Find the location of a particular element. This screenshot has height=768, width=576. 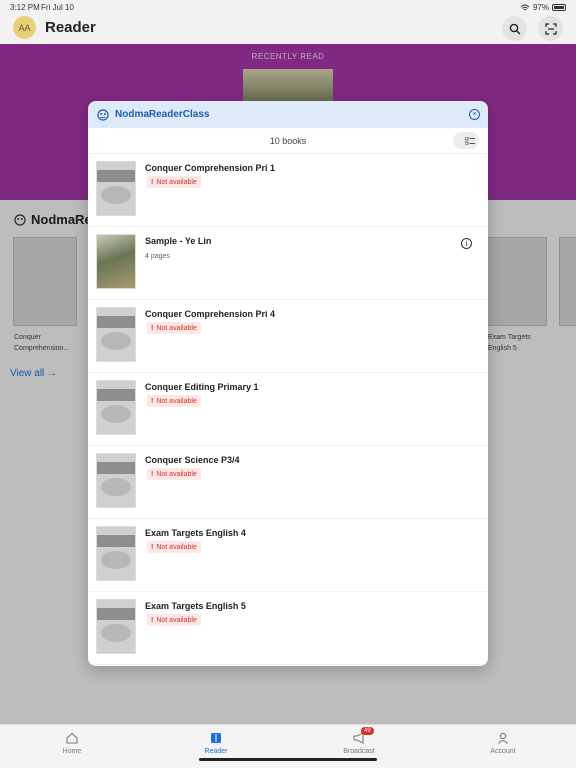

info-icon: i is located at coordinates (466, 243).